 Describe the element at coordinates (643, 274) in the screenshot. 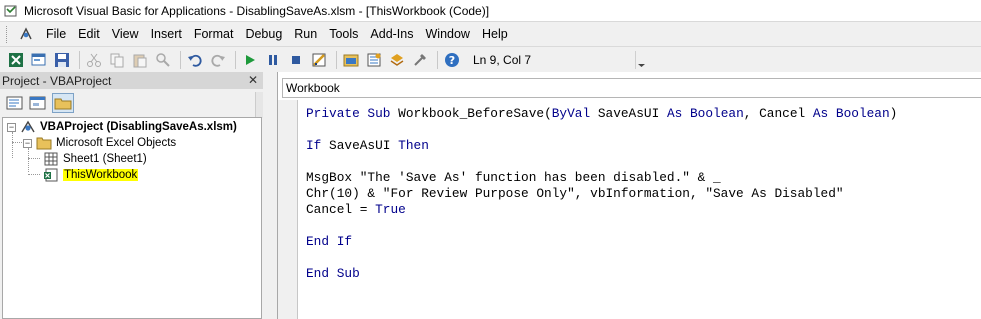

I see `code-line: End Sub` at that location.